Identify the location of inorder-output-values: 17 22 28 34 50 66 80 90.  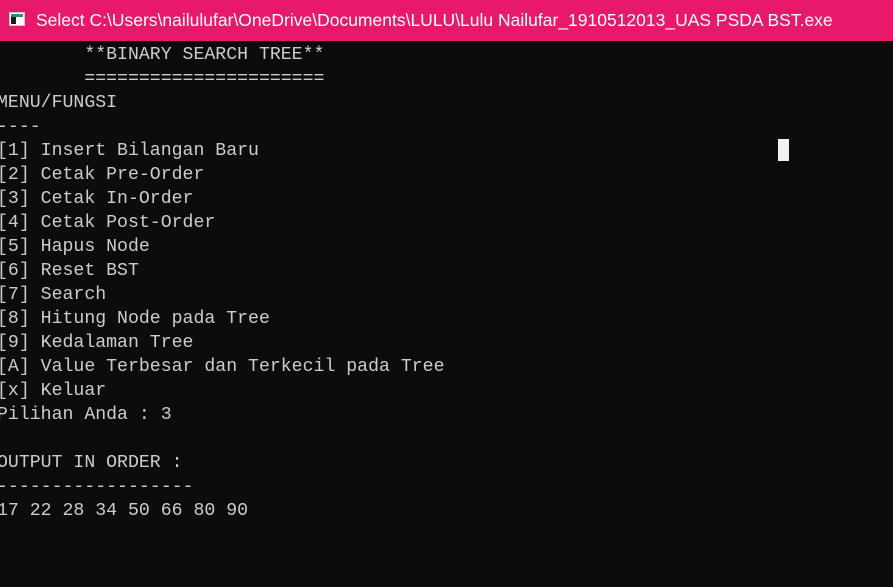
(124, 511).